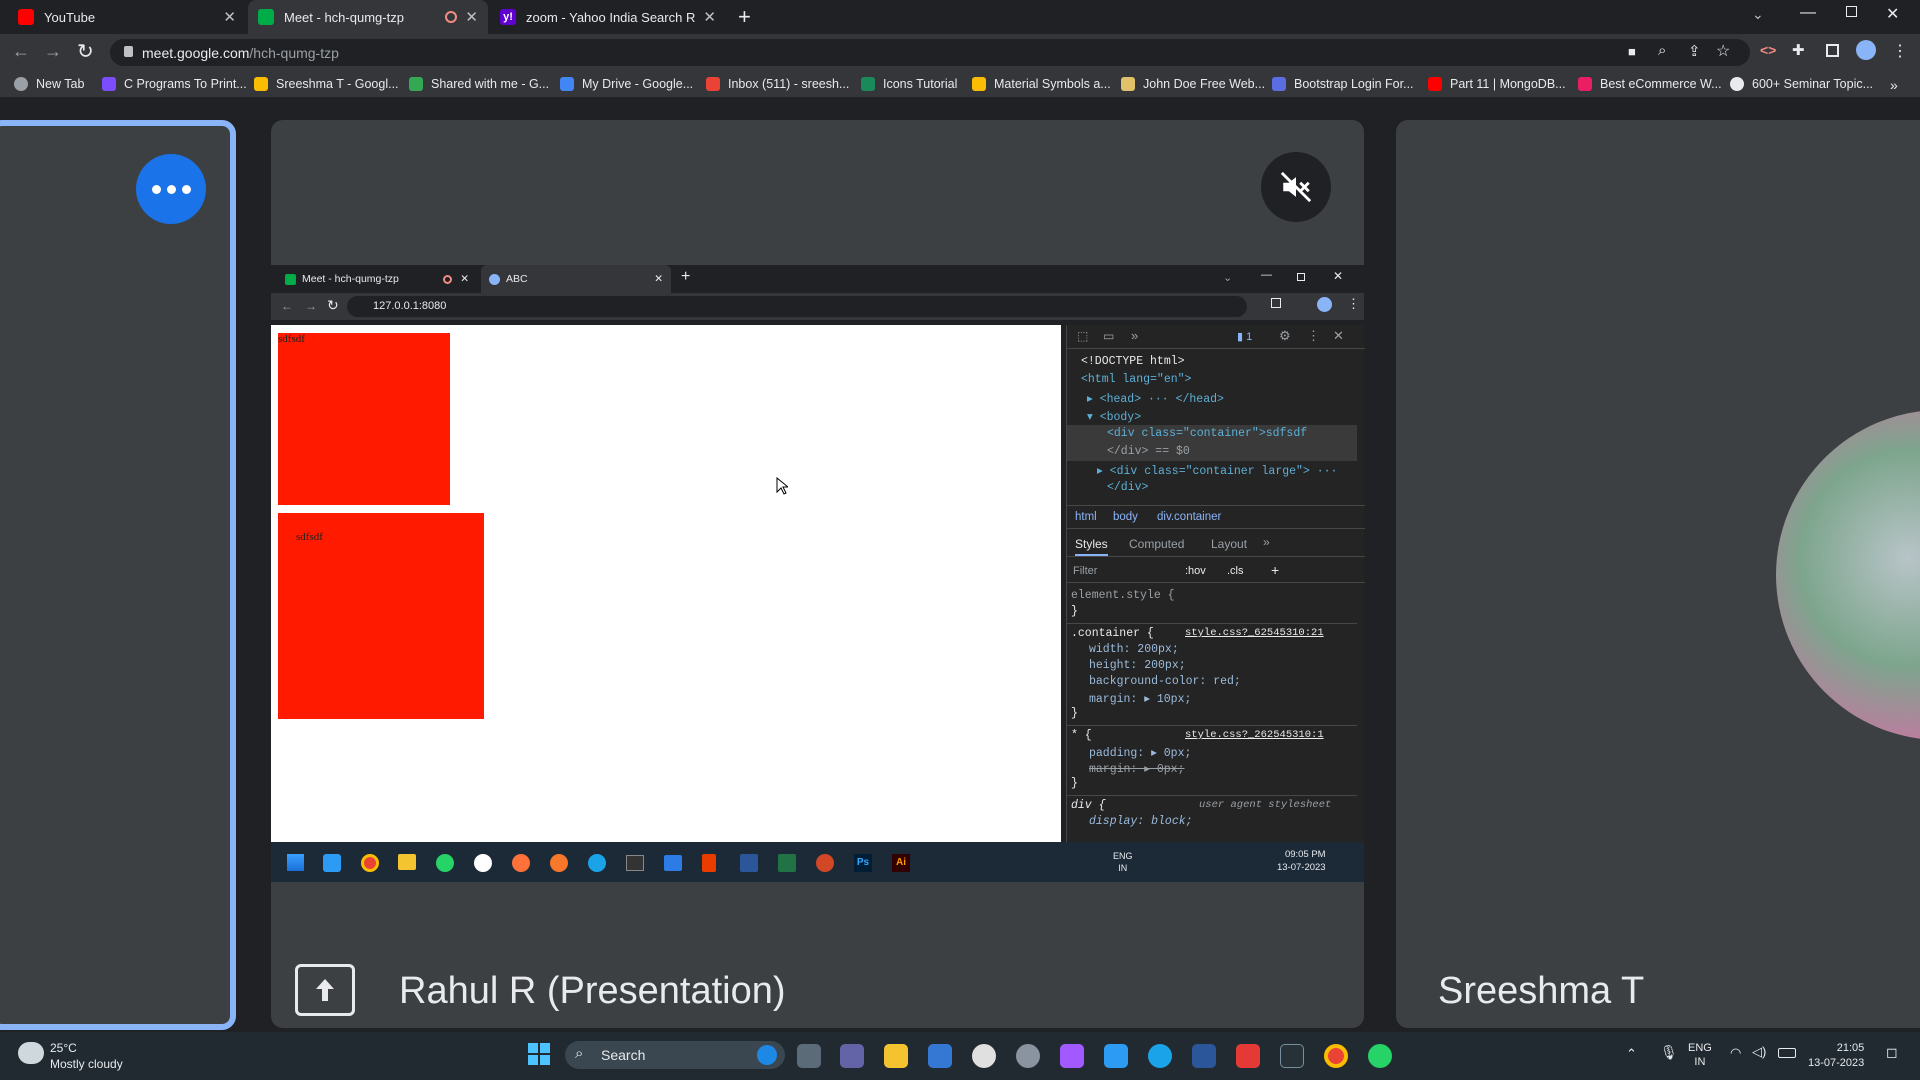  What do you see at coordinates (863, 863) in the screenshot?
I see `photoshop-icon: Ps` at bounding box center [863, 863].